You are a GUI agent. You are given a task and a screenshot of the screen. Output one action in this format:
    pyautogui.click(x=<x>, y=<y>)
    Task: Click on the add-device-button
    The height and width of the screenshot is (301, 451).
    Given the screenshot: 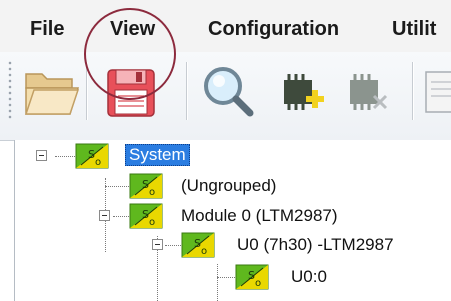 What is the action you would take?
    pyautogui.click(x=301, y=91)
    